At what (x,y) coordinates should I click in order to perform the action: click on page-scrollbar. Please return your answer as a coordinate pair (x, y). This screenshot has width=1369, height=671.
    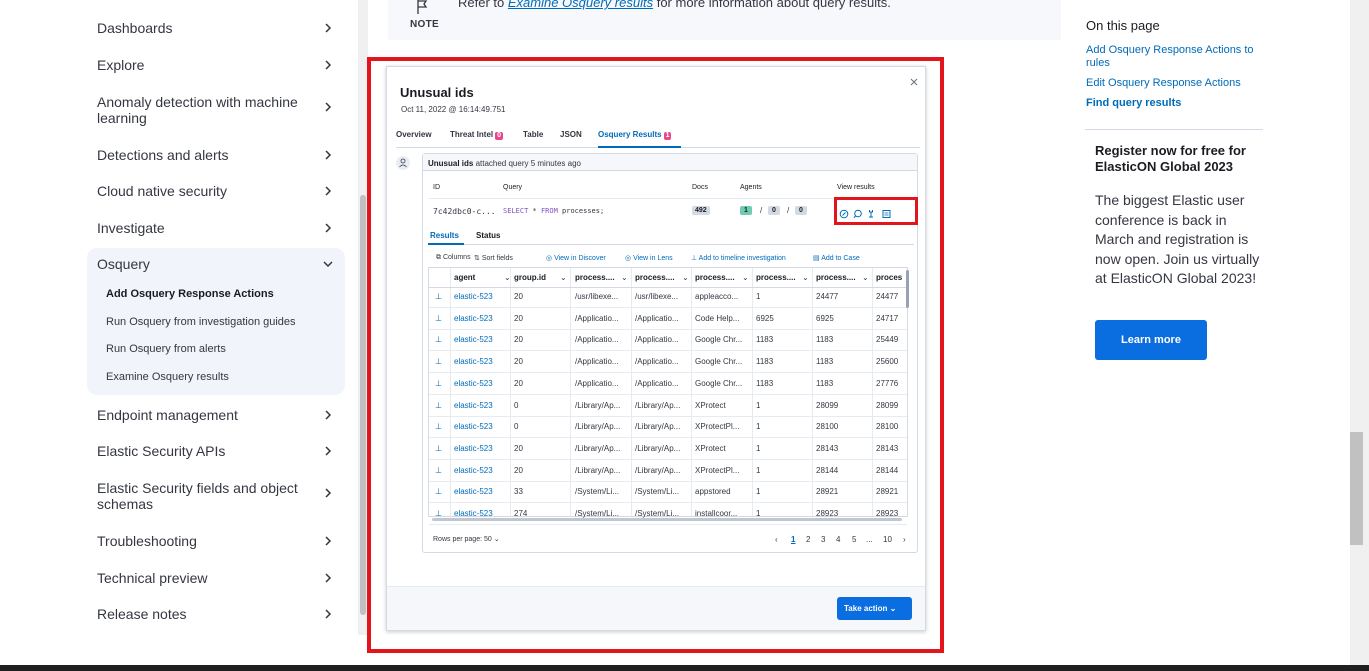
    Looking at the image, I should click on (1359, 332).